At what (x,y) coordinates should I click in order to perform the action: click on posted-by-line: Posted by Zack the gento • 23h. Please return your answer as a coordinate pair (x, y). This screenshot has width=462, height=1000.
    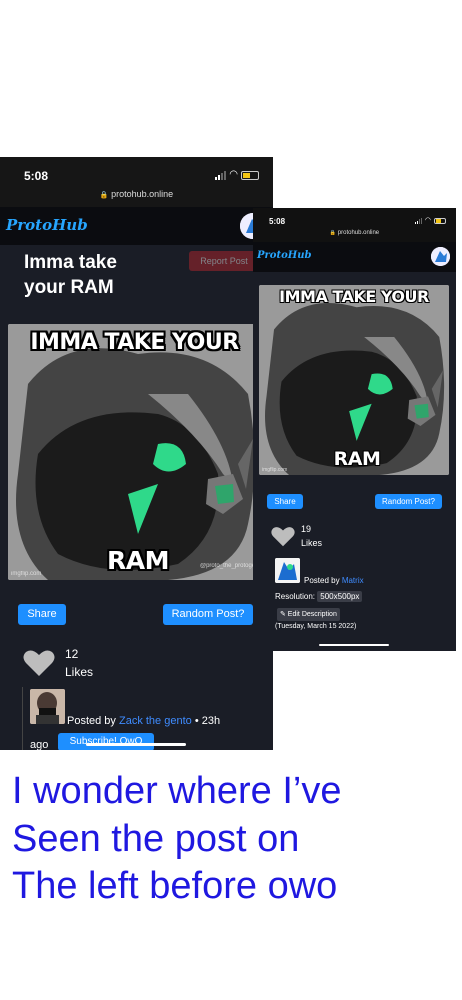
    Looking at the image, I should click on (143, 721).